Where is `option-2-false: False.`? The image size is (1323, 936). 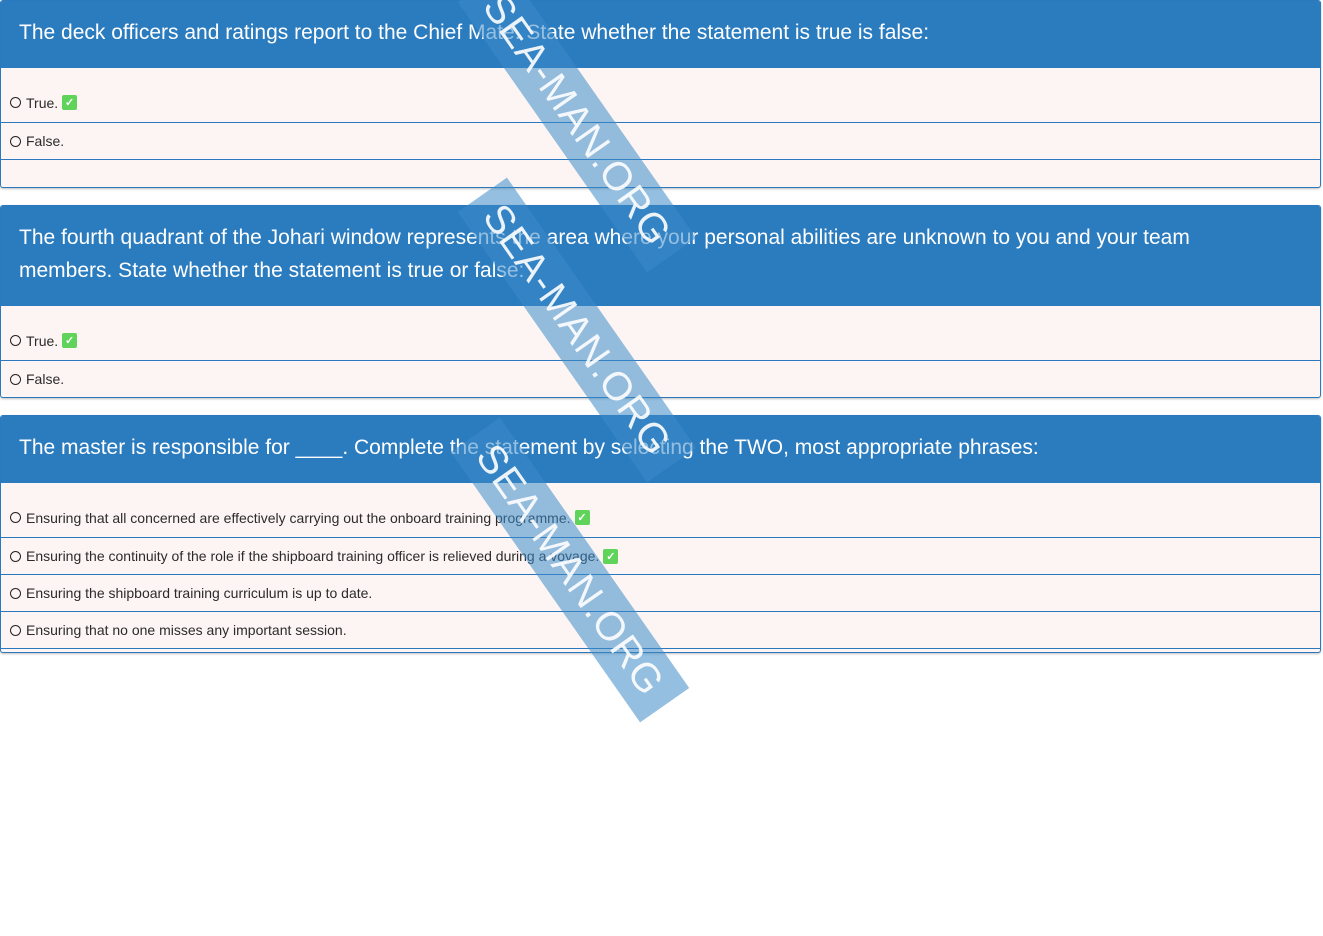
option-2-false: False. is located at coordinates (660, 379).